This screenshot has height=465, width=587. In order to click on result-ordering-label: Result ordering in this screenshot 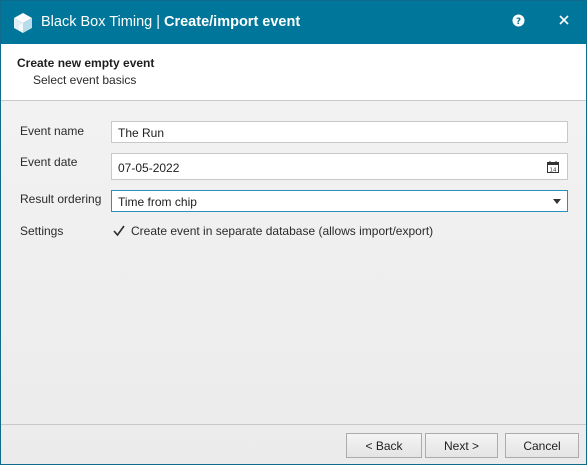, I will do `click(61, 199)`.